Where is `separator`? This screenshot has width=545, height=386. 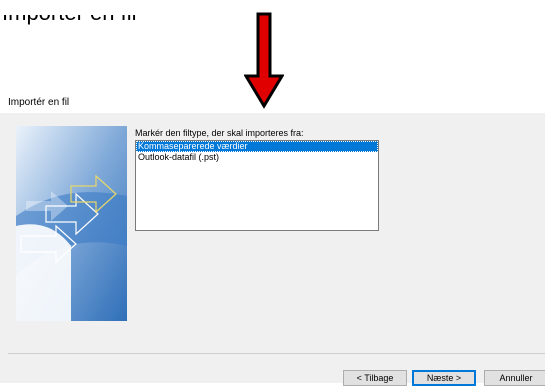
separator is located at coordinates (276, 353).